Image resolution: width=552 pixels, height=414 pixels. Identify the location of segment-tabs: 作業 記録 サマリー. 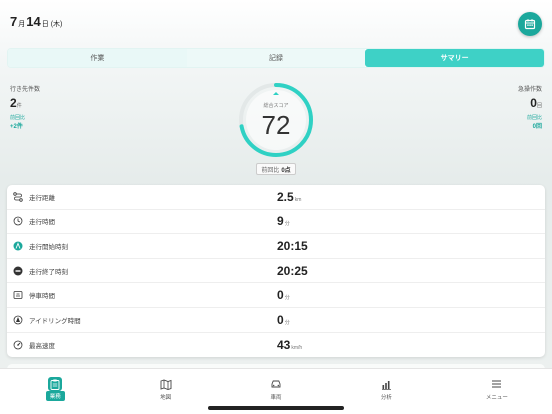
(276, 58).